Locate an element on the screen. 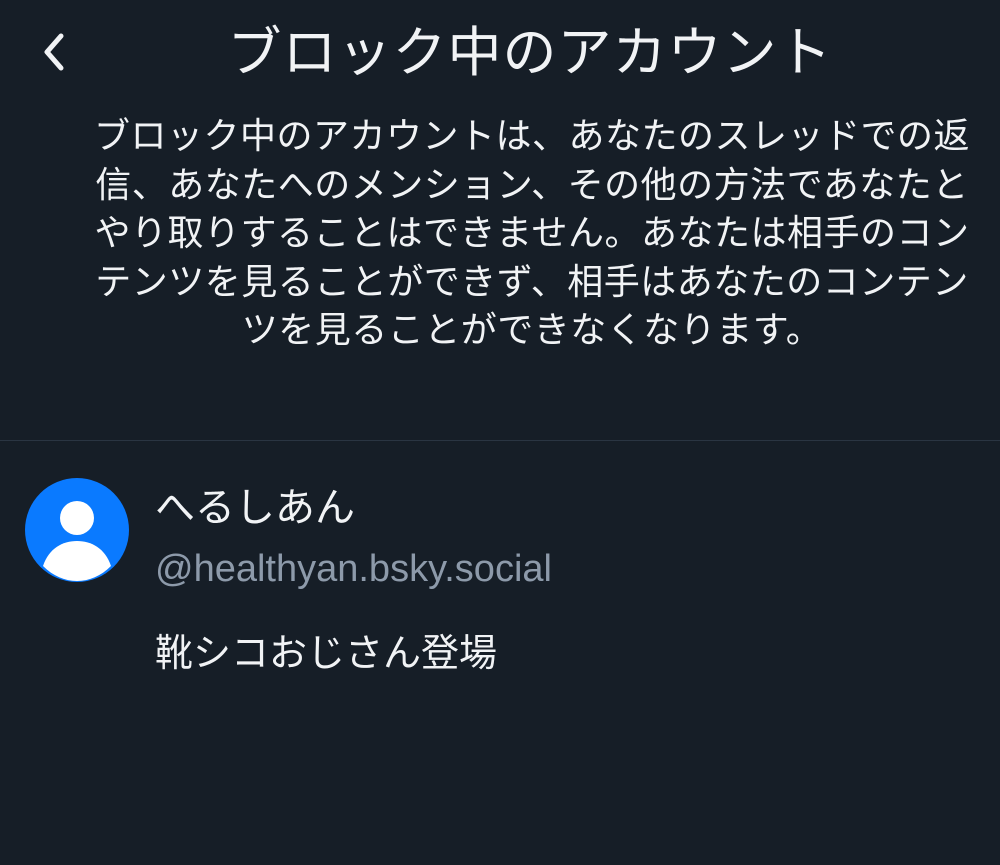 The image size is (1000, 865). back-button is located at coordinates (54, 52).